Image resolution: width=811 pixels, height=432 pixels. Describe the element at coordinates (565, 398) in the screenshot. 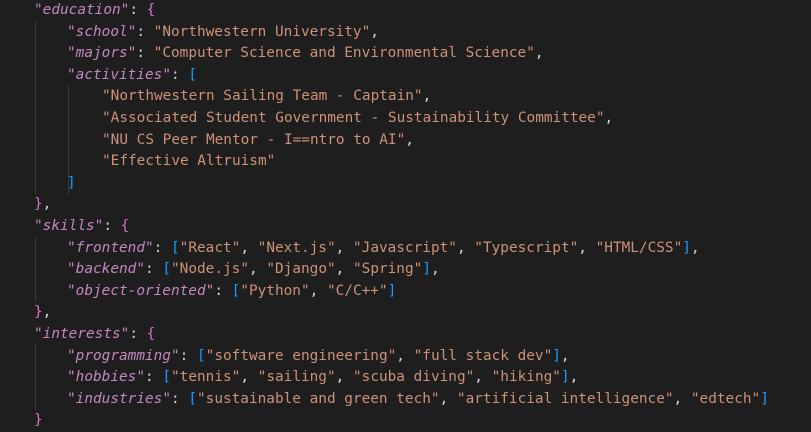

I see `json-string: artificial intelligence` at that location.